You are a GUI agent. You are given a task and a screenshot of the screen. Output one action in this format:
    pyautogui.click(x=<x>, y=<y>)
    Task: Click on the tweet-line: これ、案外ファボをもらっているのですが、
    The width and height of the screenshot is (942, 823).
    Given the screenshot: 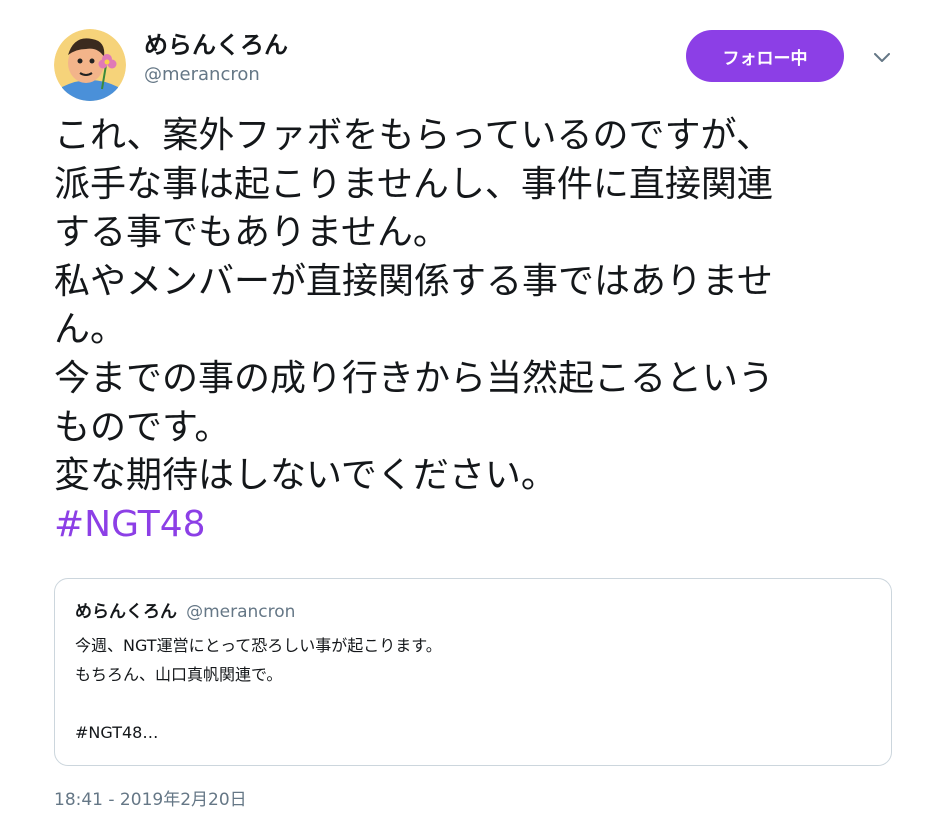 What is the action you would take?
    pyautogui.click(x=413, y=135)
    